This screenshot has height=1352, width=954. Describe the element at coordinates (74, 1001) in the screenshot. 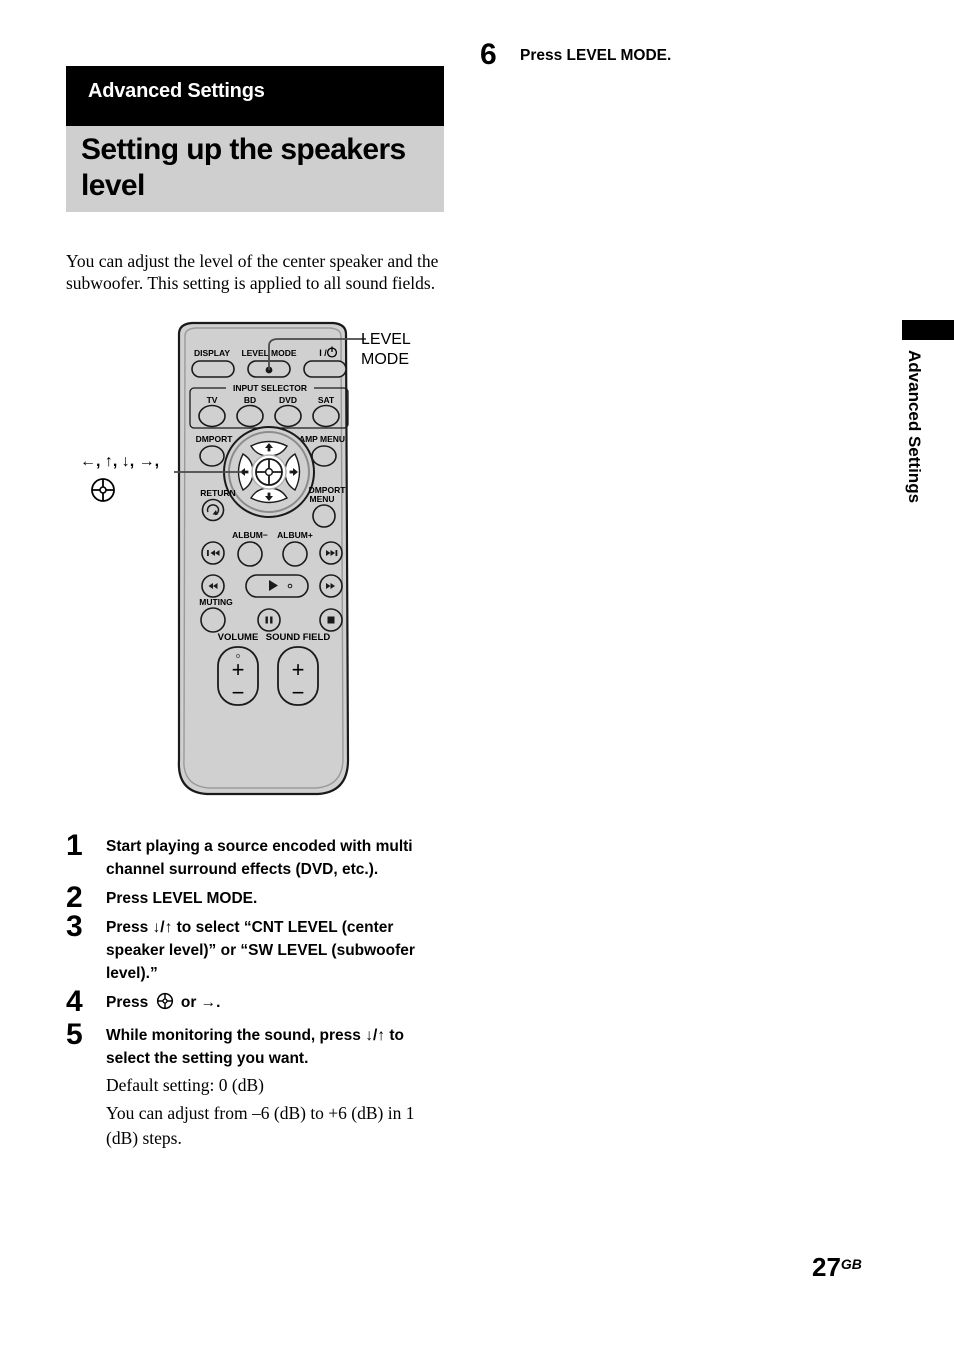

I see `step-number: 4` at that location.